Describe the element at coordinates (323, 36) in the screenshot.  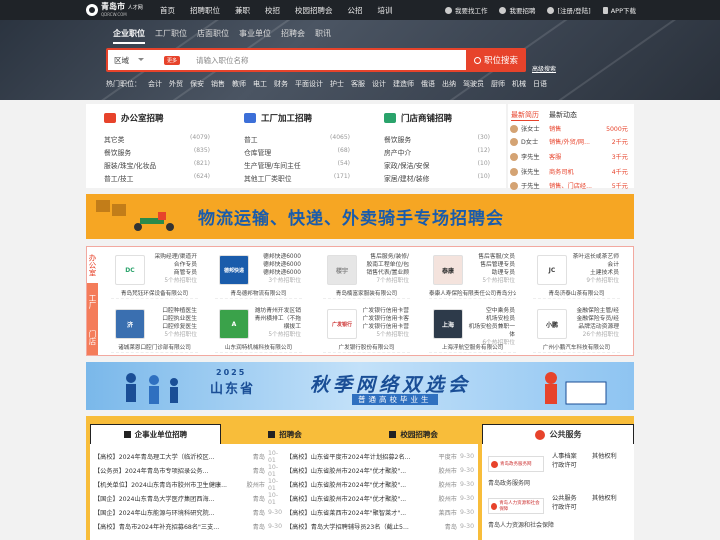
I see `tab-job-news: 职讯` at that location.